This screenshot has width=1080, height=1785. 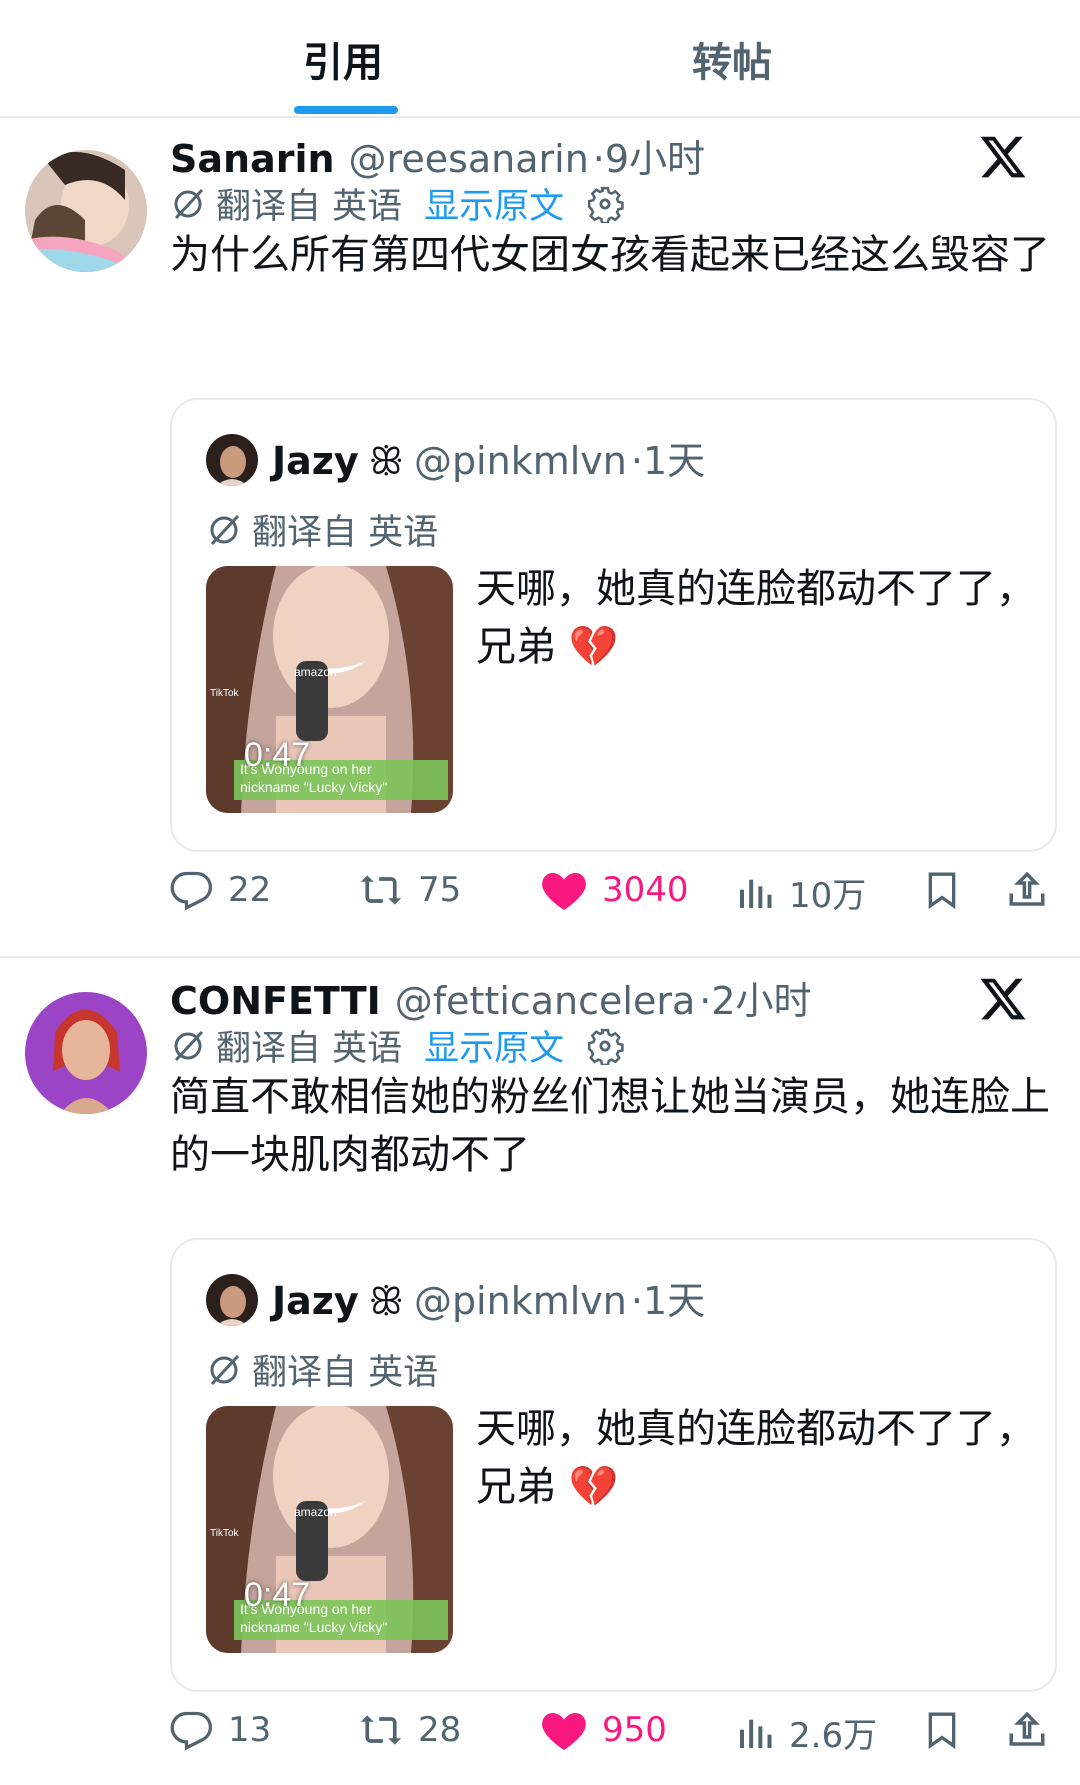 I want to click on post-text: 简直不敢相信她的粉丝们想让她当演员，她连脸上的一块肌肉都动不了, so click(x=610, y=1126).